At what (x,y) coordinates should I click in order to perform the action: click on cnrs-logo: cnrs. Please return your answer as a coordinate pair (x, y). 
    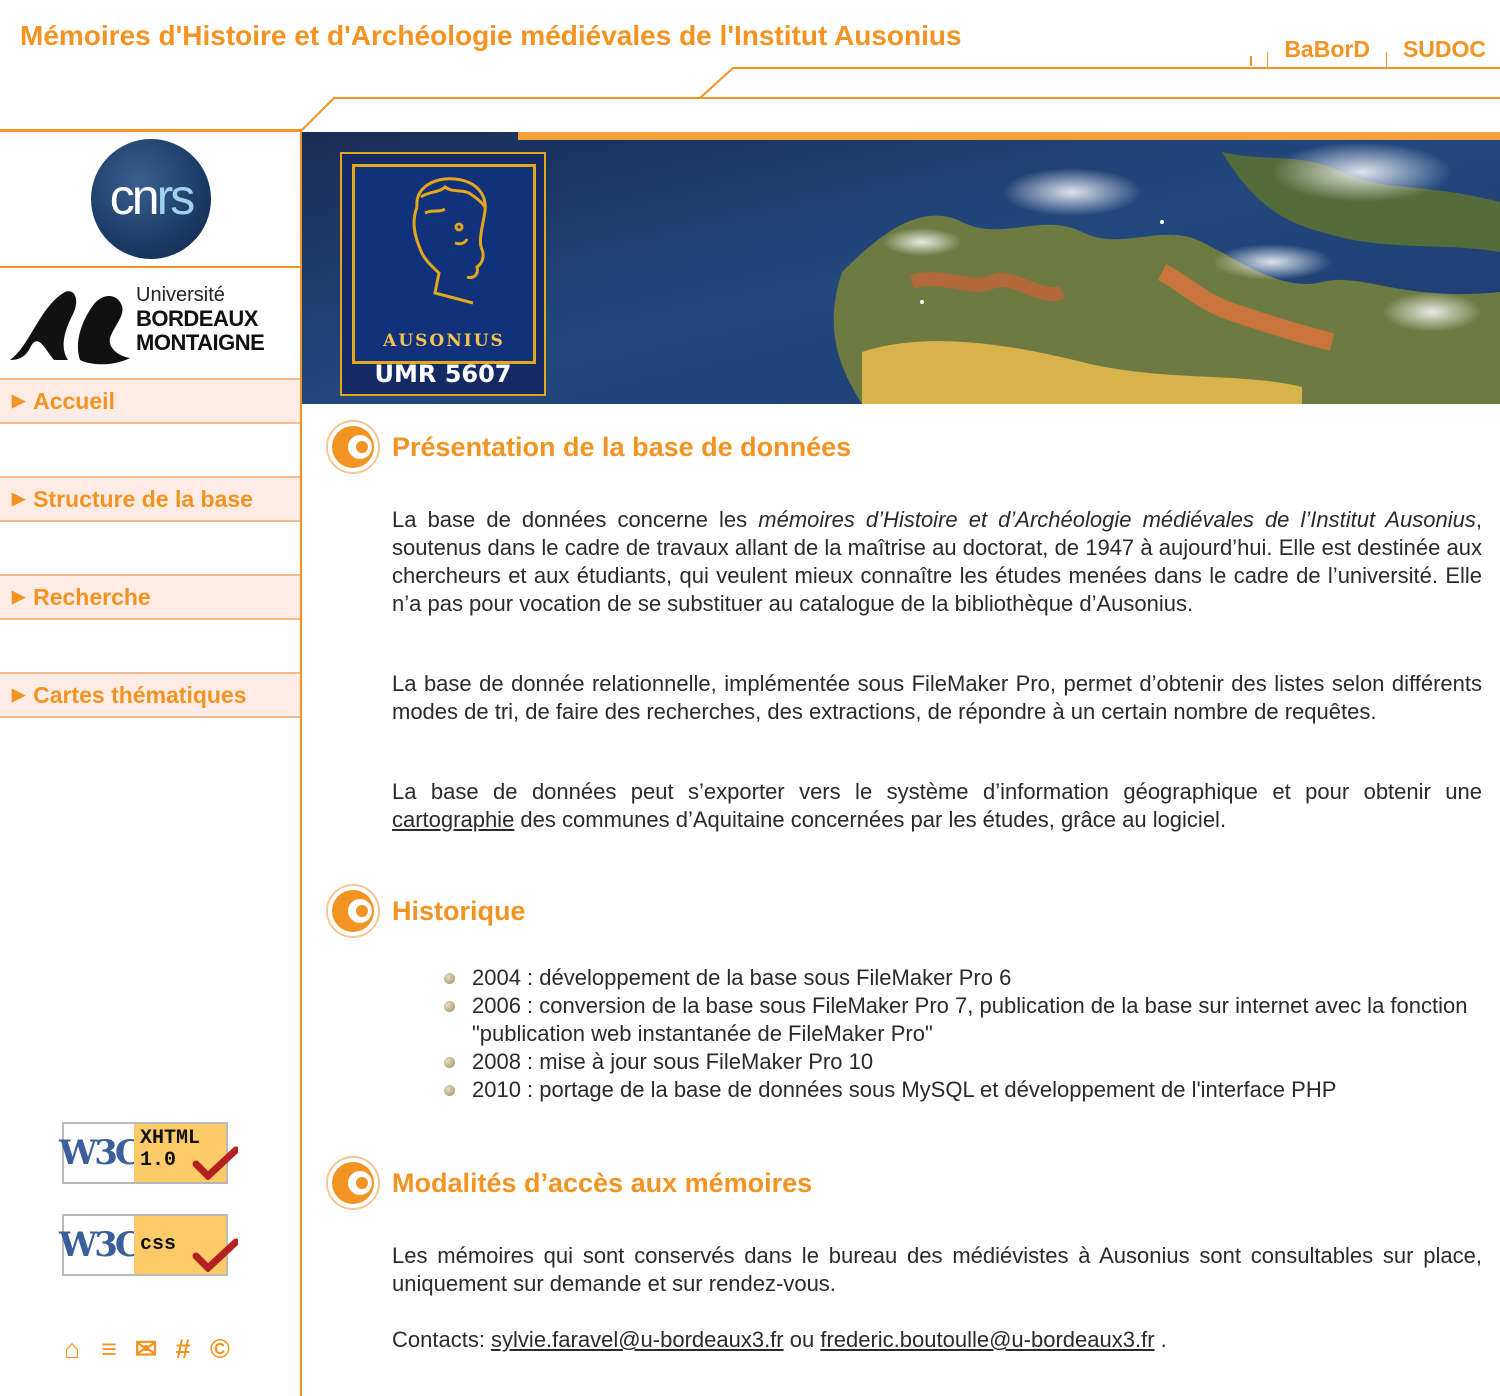
    Looking at the image, I should click on (151, 199).